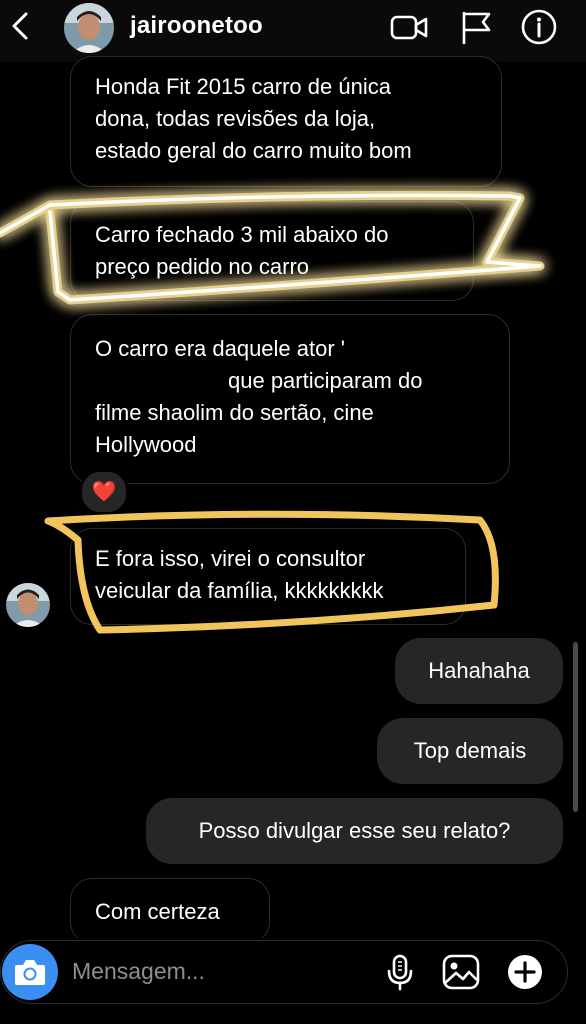 Image resolution: width=586 pixels, height=1024 pixels. Describe the element at coordinates (234, 412) in the screenshot. I see `message-text-line: filme shaolim do sertão, cine` at that location.